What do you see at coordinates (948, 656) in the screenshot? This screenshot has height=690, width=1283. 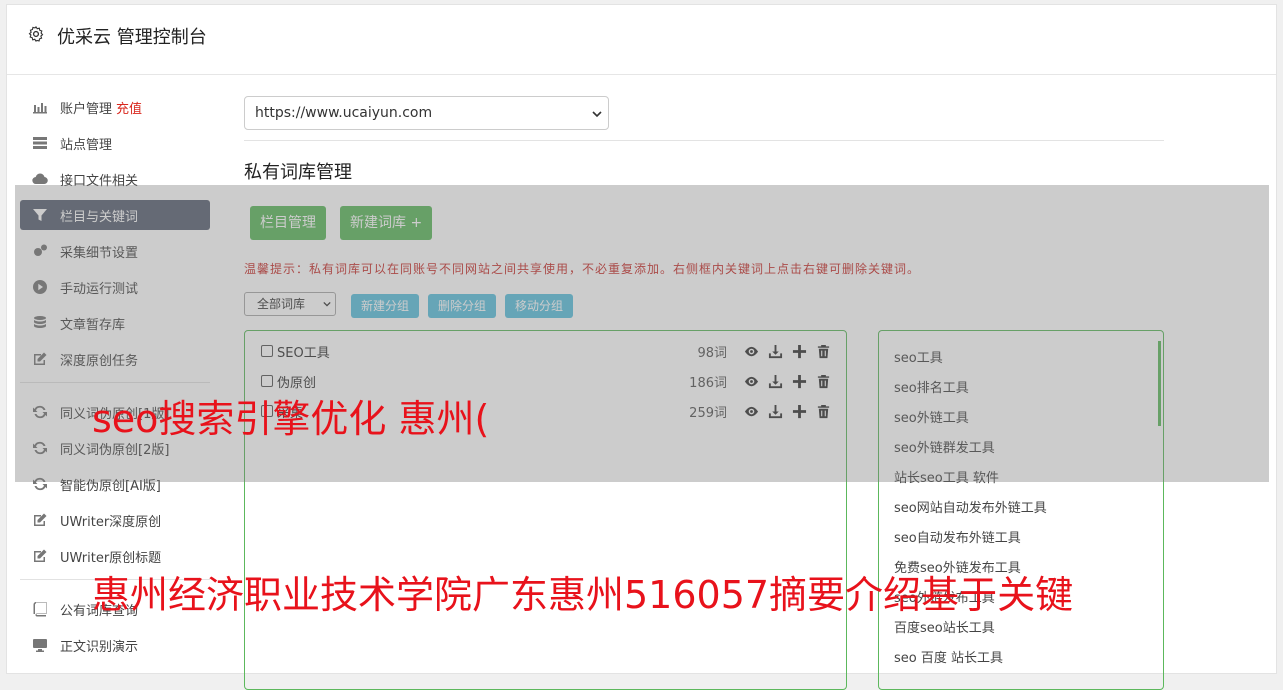 I see `keyword-item: seo 百度 站长工具` at bounding box center [948, 656].